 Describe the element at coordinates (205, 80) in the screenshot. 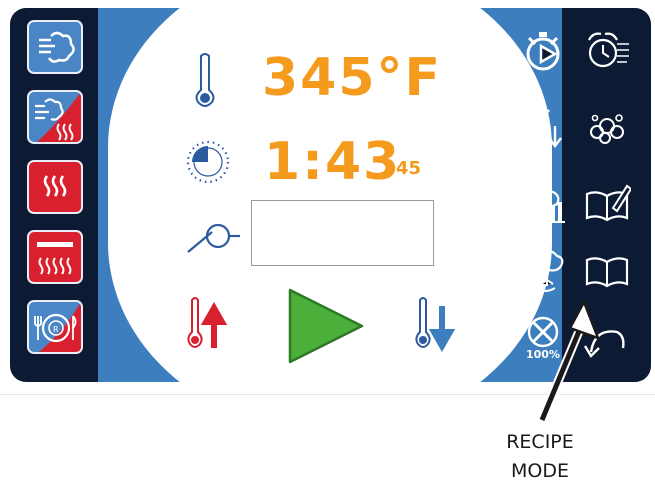

I see `thermometer-icon` at that location.